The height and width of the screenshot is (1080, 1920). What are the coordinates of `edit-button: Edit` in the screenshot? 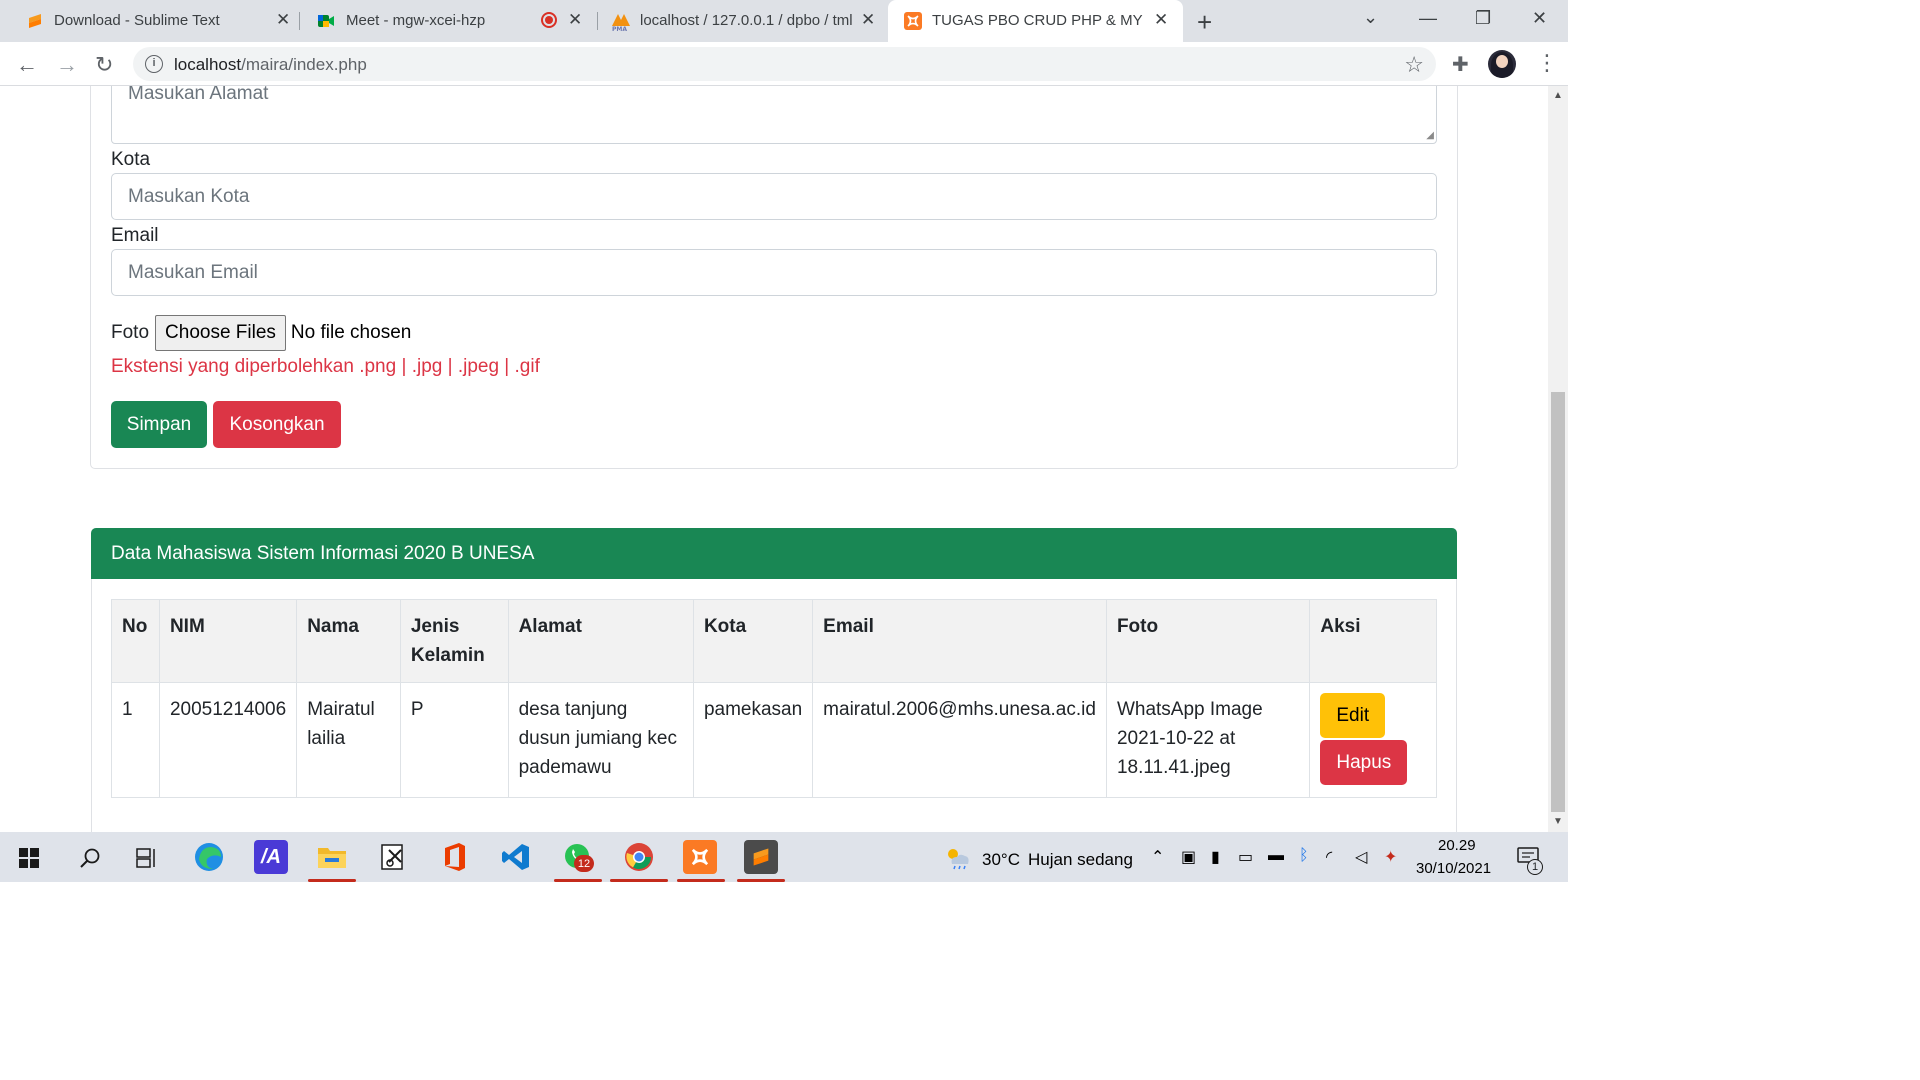 It's located at (1353, 715).